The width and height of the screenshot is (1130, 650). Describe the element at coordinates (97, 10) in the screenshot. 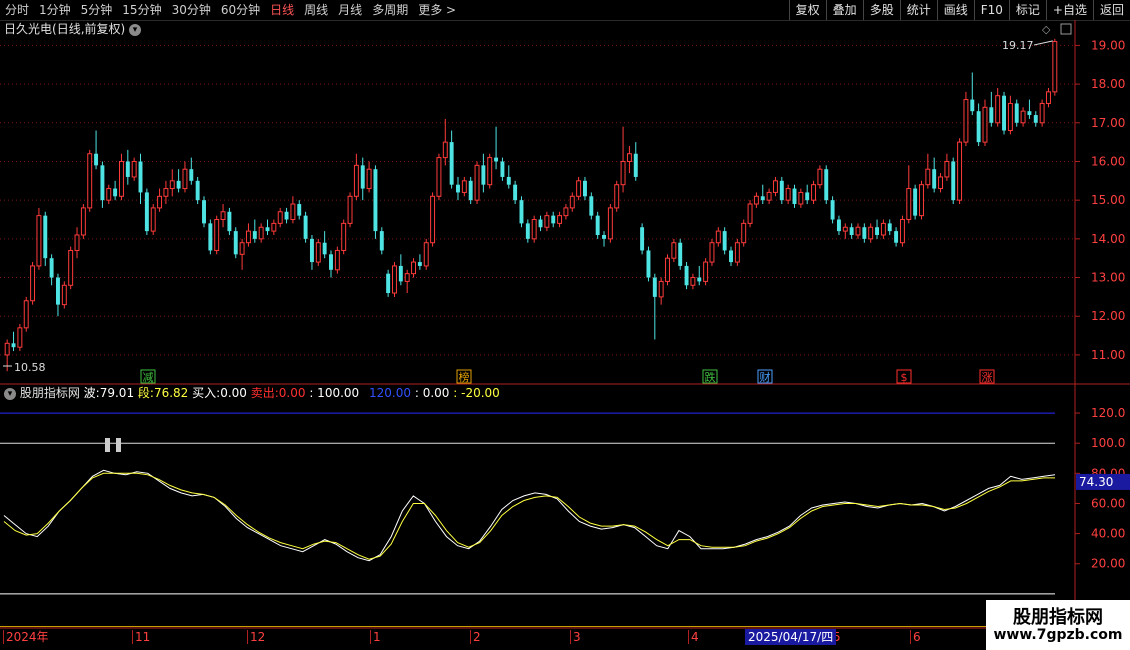

I see `period-tab: 5分钟` at that location.